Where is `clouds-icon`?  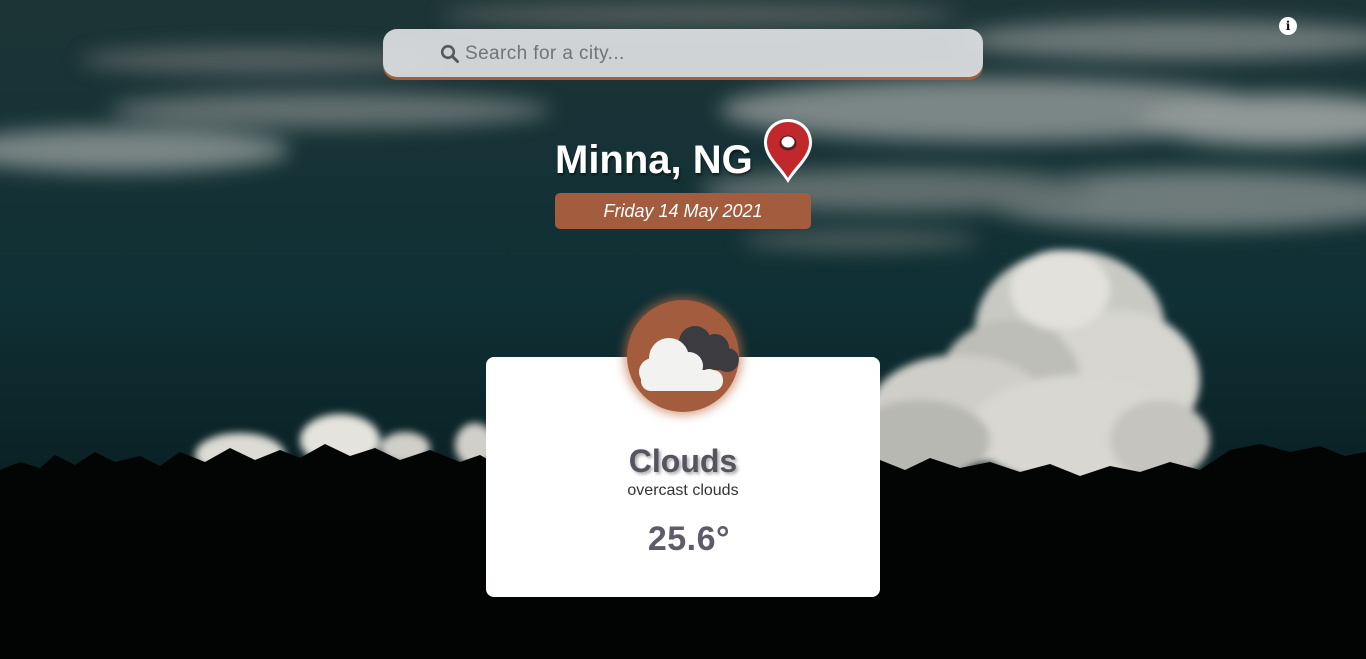 clouds-icon is located at coordinates (683, 356).